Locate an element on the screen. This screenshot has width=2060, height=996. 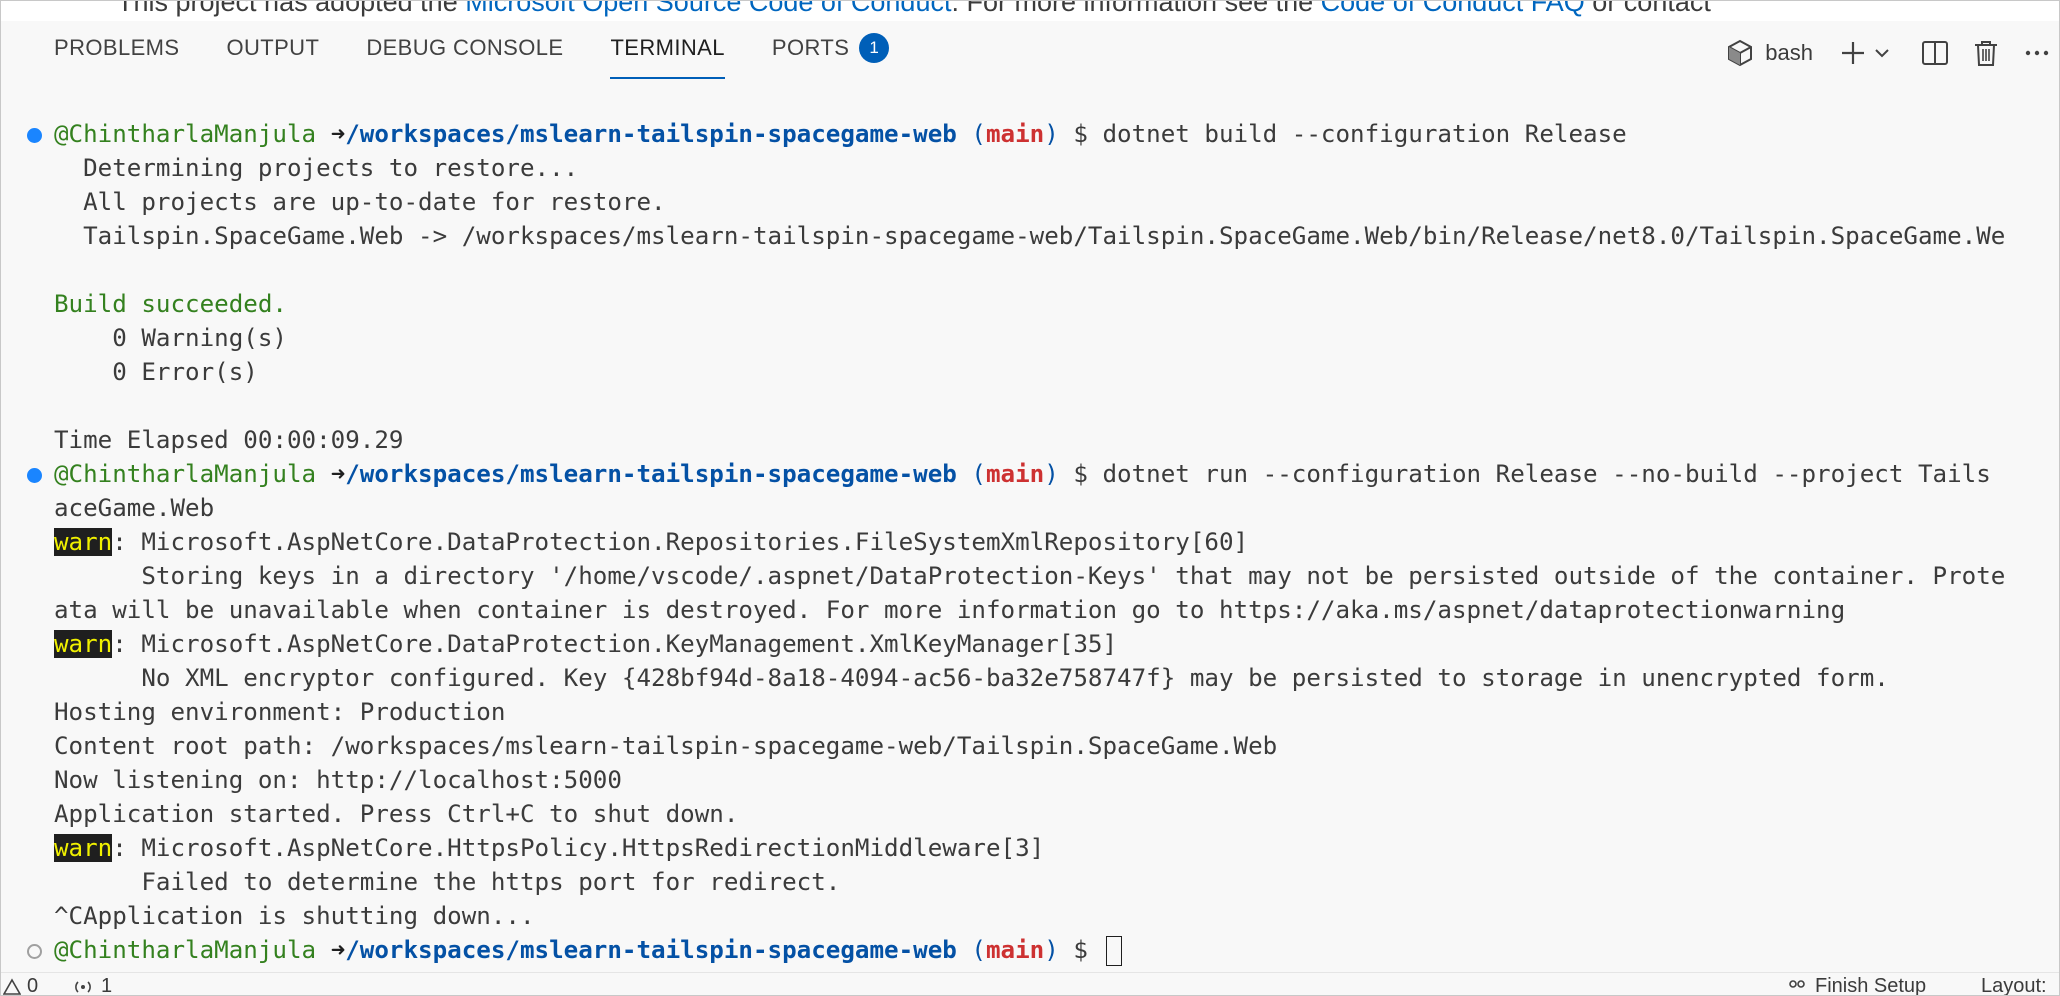
output-line: 0 Error(s) is located at coordinates (156, 372).